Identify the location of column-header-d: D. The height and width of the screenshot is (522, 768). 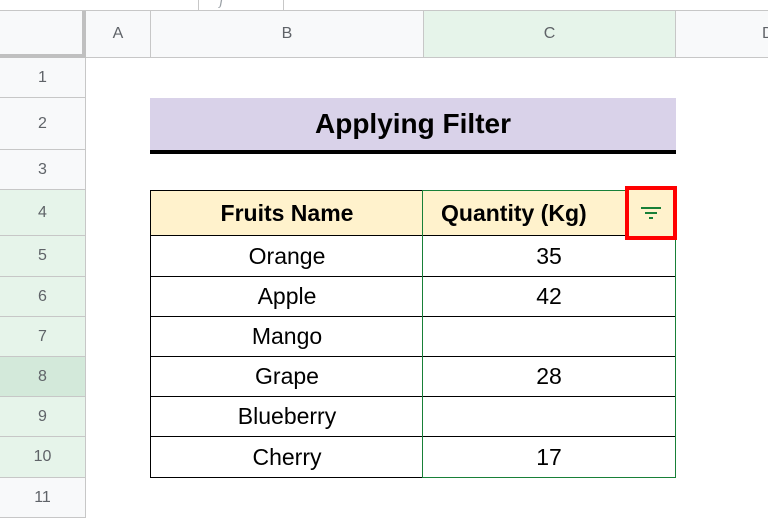
(722, 34).